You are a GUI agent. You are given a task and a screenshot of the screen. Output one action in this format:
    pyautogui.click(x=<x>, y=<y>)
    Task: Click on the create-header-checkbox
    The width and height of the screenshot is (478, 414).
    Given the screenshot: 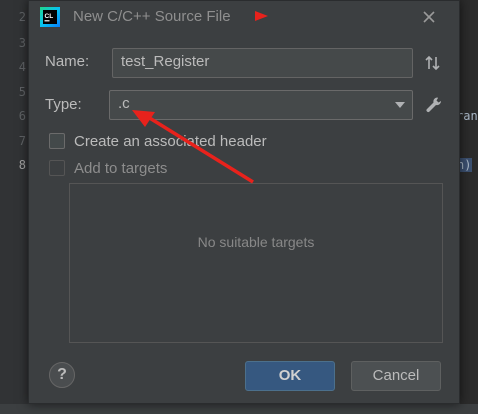 What is the action you would take?
    pyautogui.click(x=57, y=141)
    